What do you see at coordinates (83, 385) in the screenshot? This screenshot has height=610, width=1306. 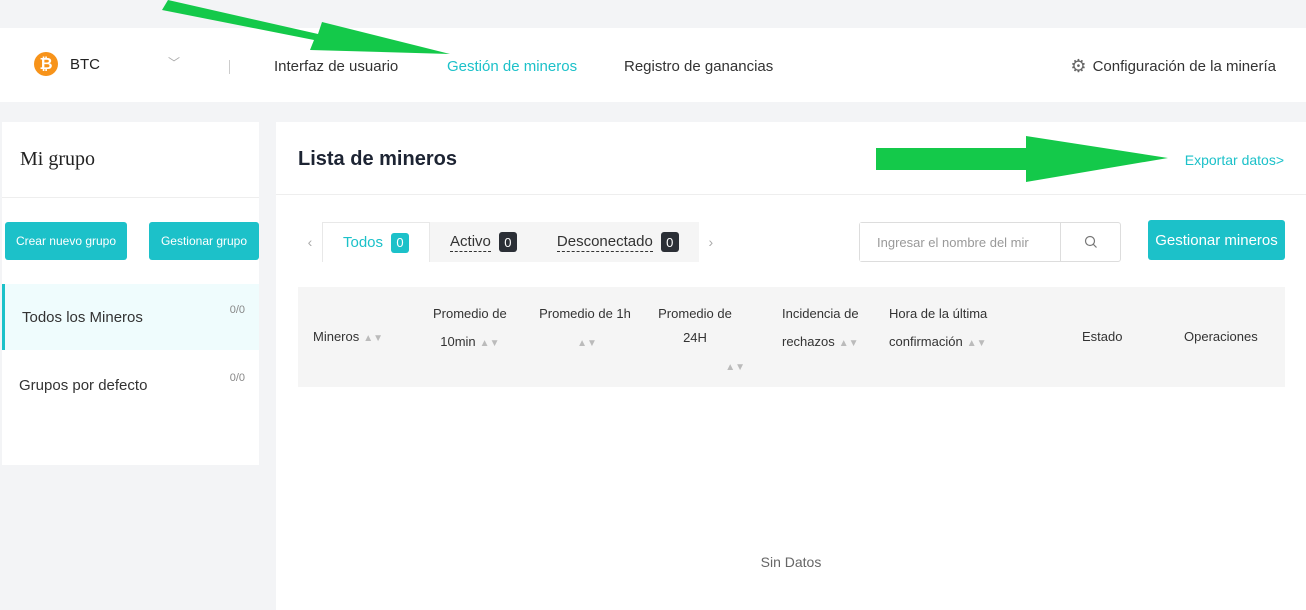 I see `group-label: Grupos por defecto` at bounding box center [83, 385].